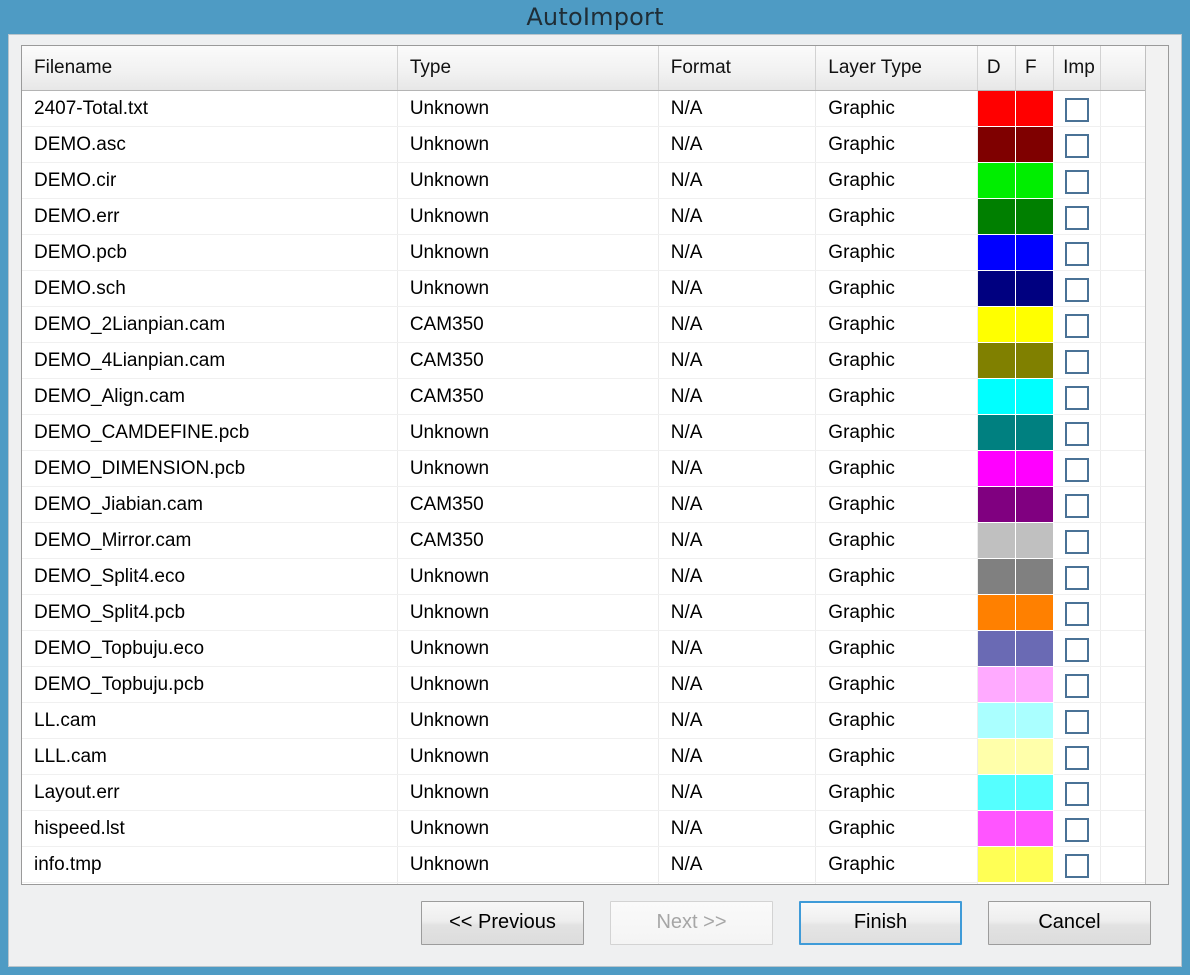  What do you see at coordinates (583, 828) in the screenshot?
I see `table-row: hispeed.lst Unknown N/A Graphic` at bounding box center [583, 828].